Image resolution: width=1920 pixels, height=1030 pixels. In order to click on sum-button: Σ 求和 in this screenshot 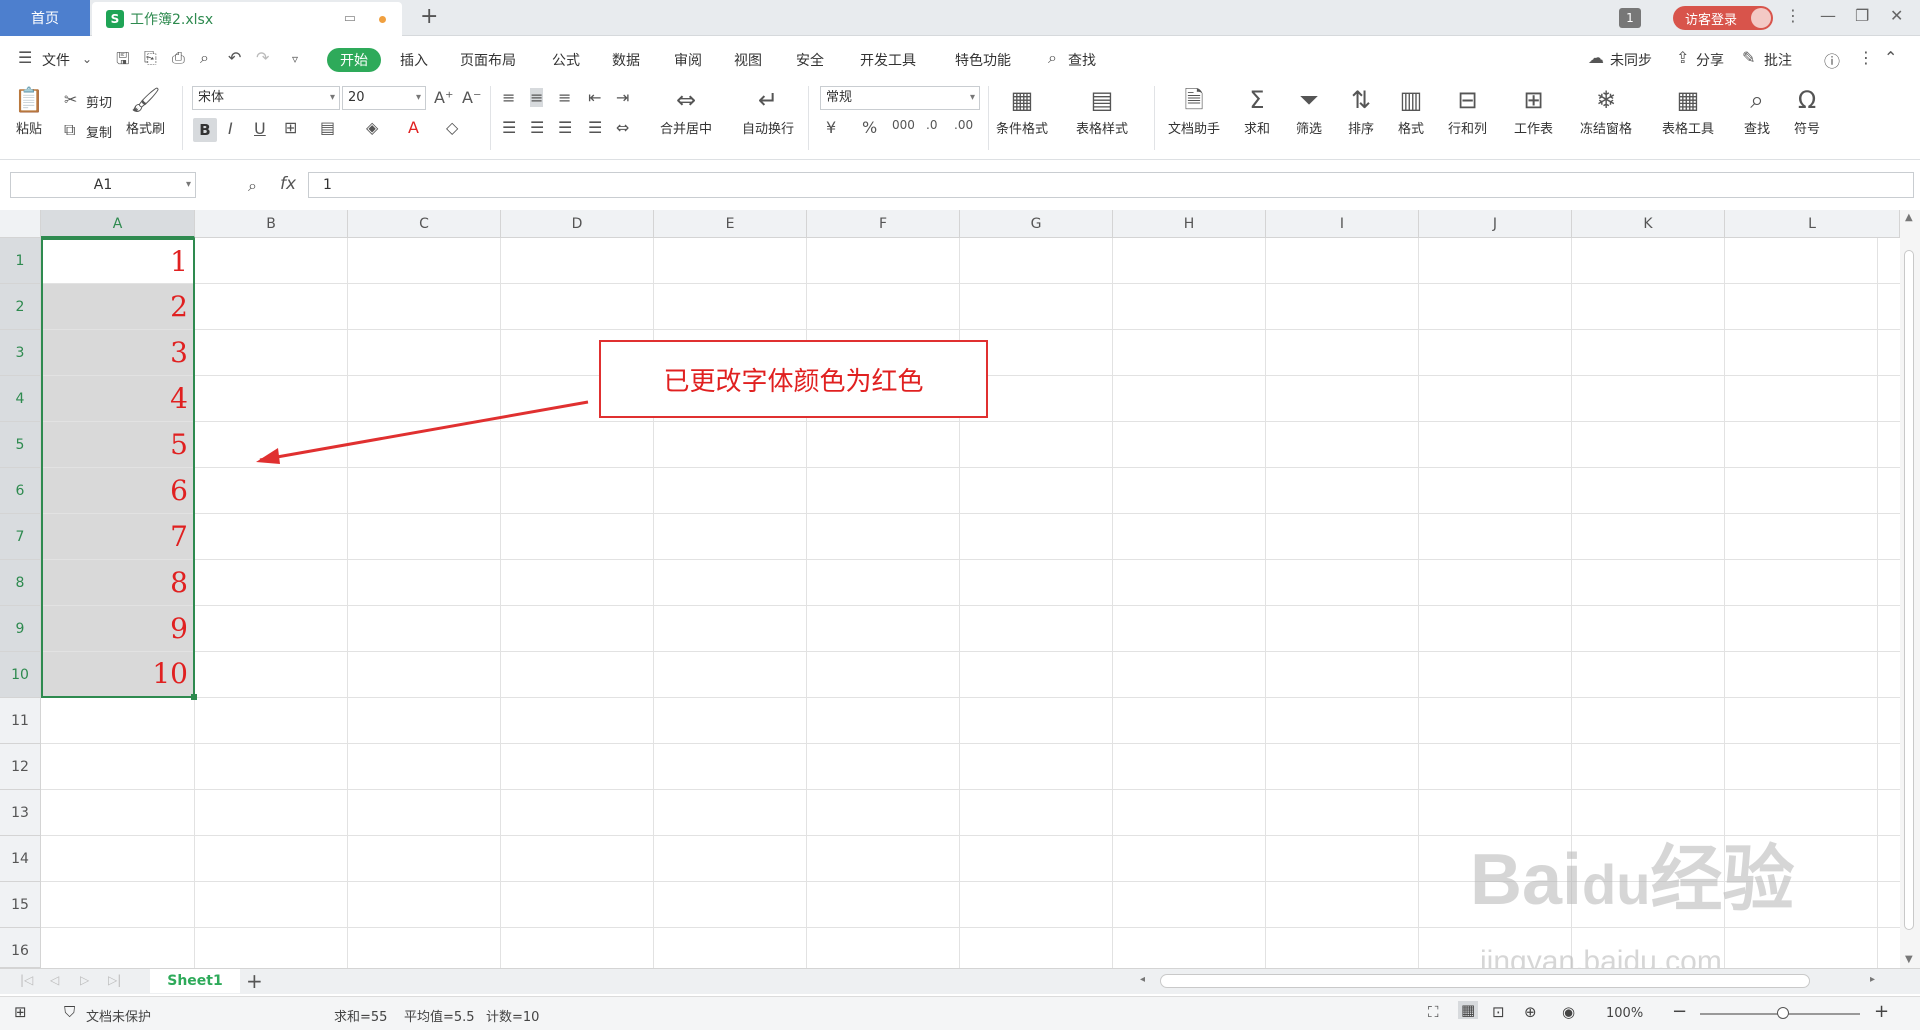, I will do `click(1257, 110)`.